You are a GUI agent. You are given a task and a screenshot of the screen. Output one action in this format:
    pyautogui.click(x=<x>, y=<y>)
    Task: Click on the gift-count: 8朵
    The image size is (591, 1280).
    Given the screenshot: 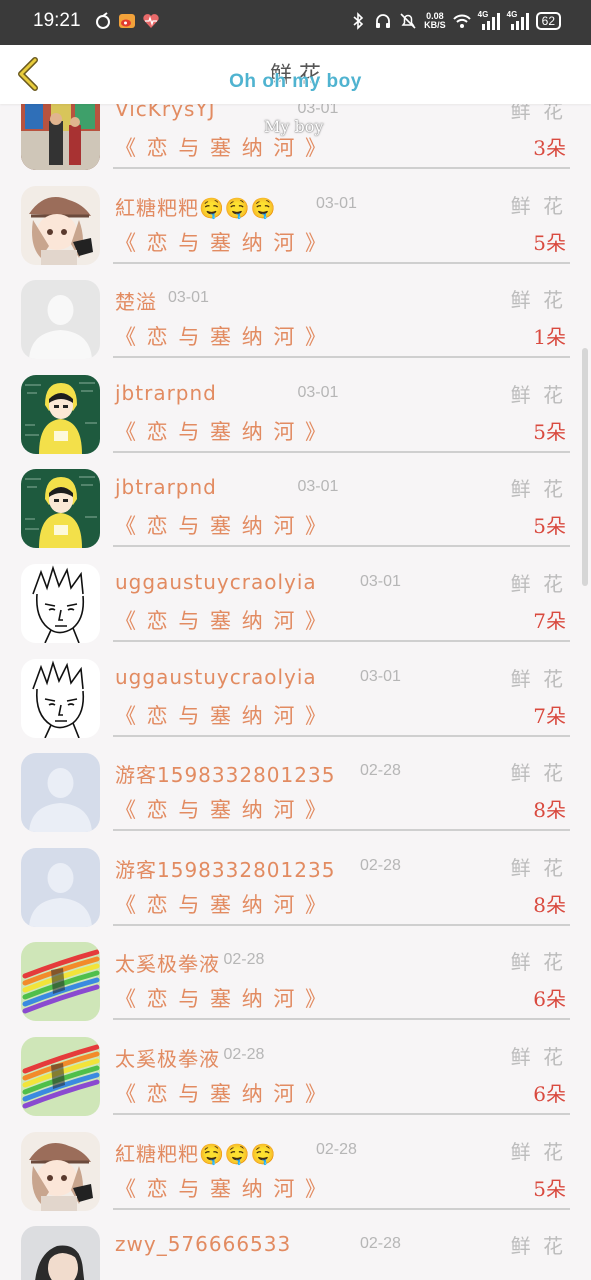 What is the action you would take?
    pyautogui.click(x=549, y=810)
    